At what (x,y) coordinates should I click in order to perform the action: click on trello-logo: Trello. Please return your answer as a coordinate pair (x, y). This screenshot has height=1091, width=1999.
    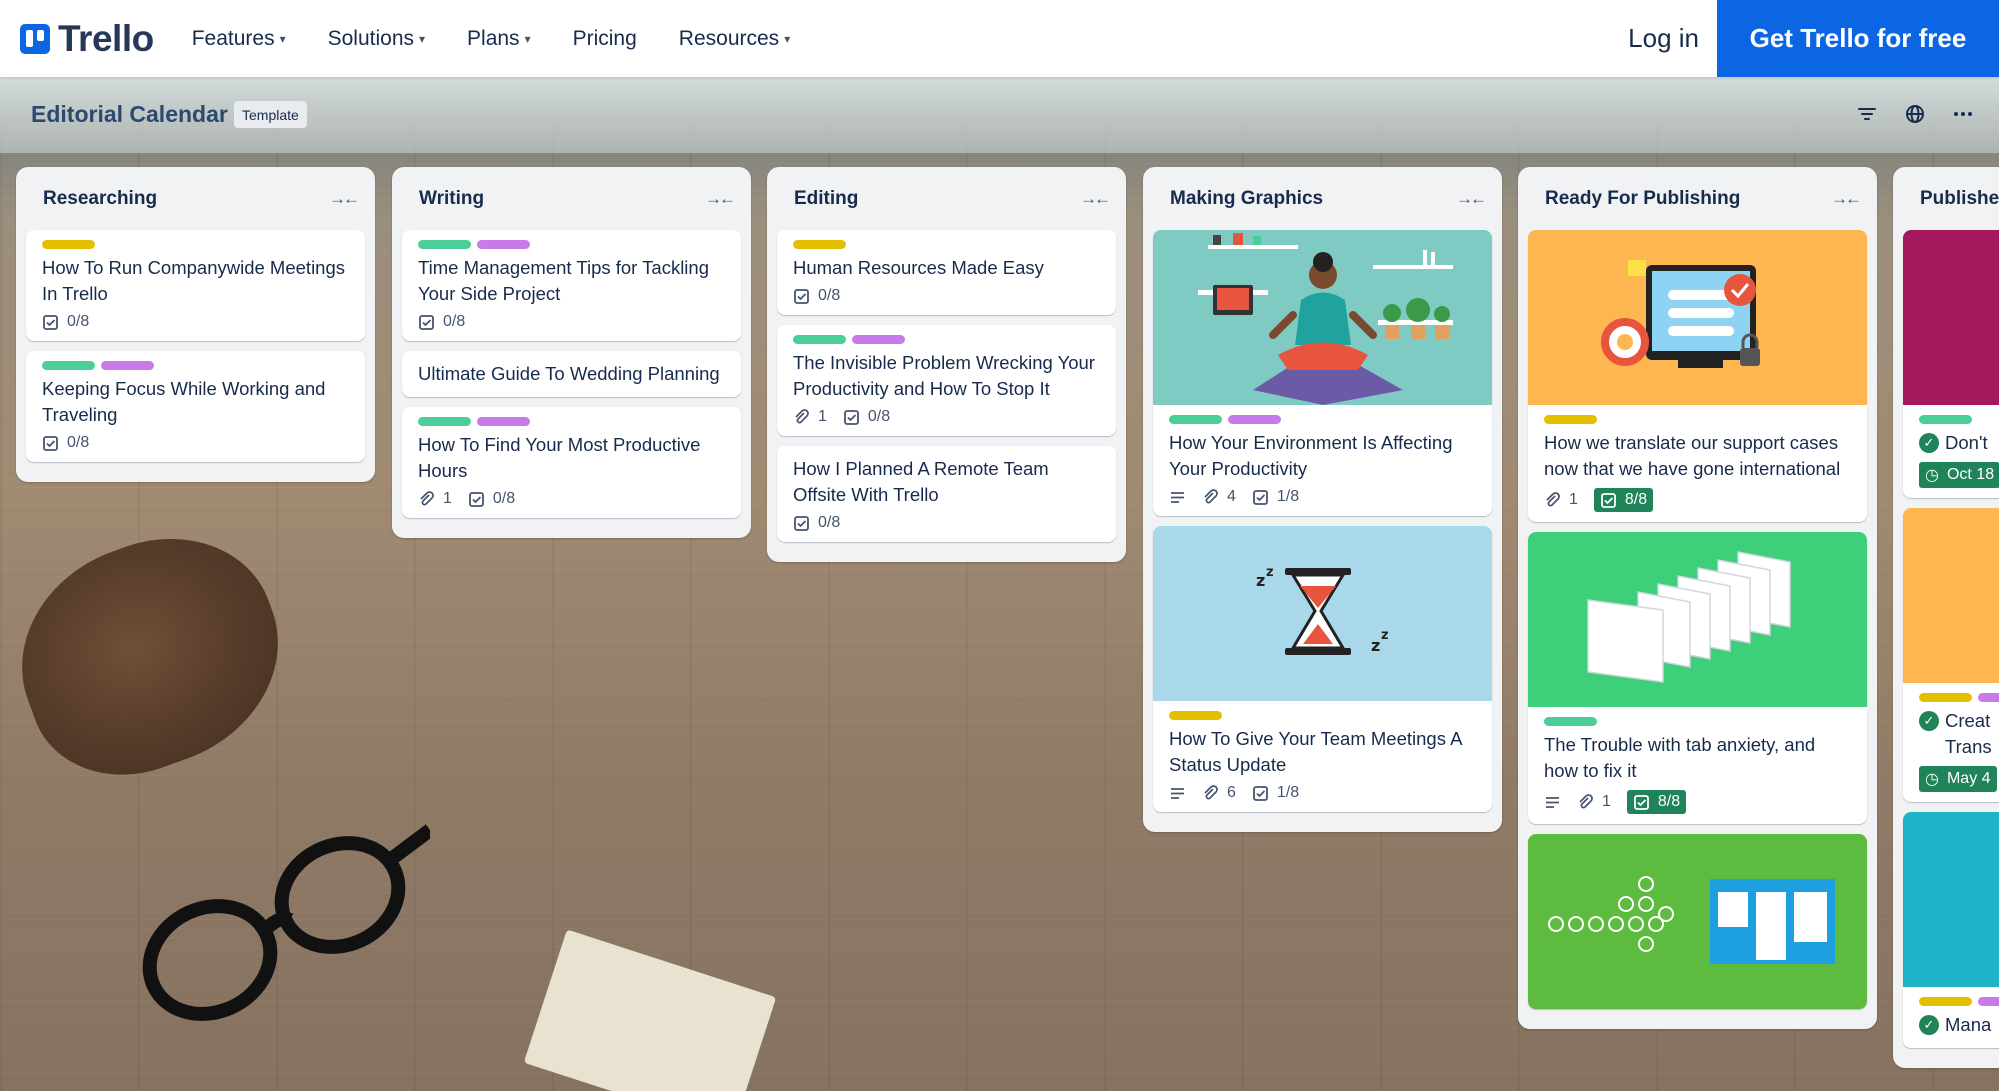
    Looking at the image, I should click on (87, 39).